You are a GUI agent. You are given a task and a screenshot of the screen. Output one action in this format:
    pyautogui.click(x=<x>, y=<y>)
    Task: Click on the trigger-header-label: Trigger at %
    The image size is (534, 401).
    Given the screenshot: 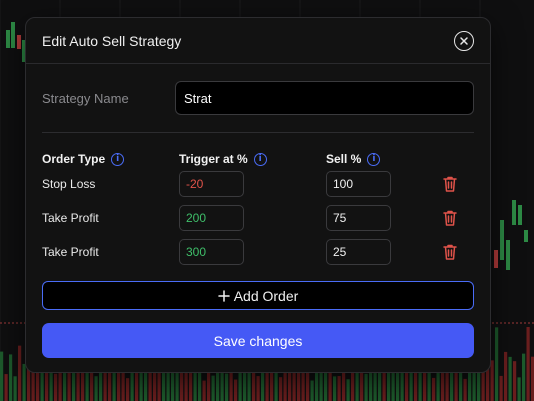 What is the action you would take?
    pyautogui.click(x=213, y=159)
    